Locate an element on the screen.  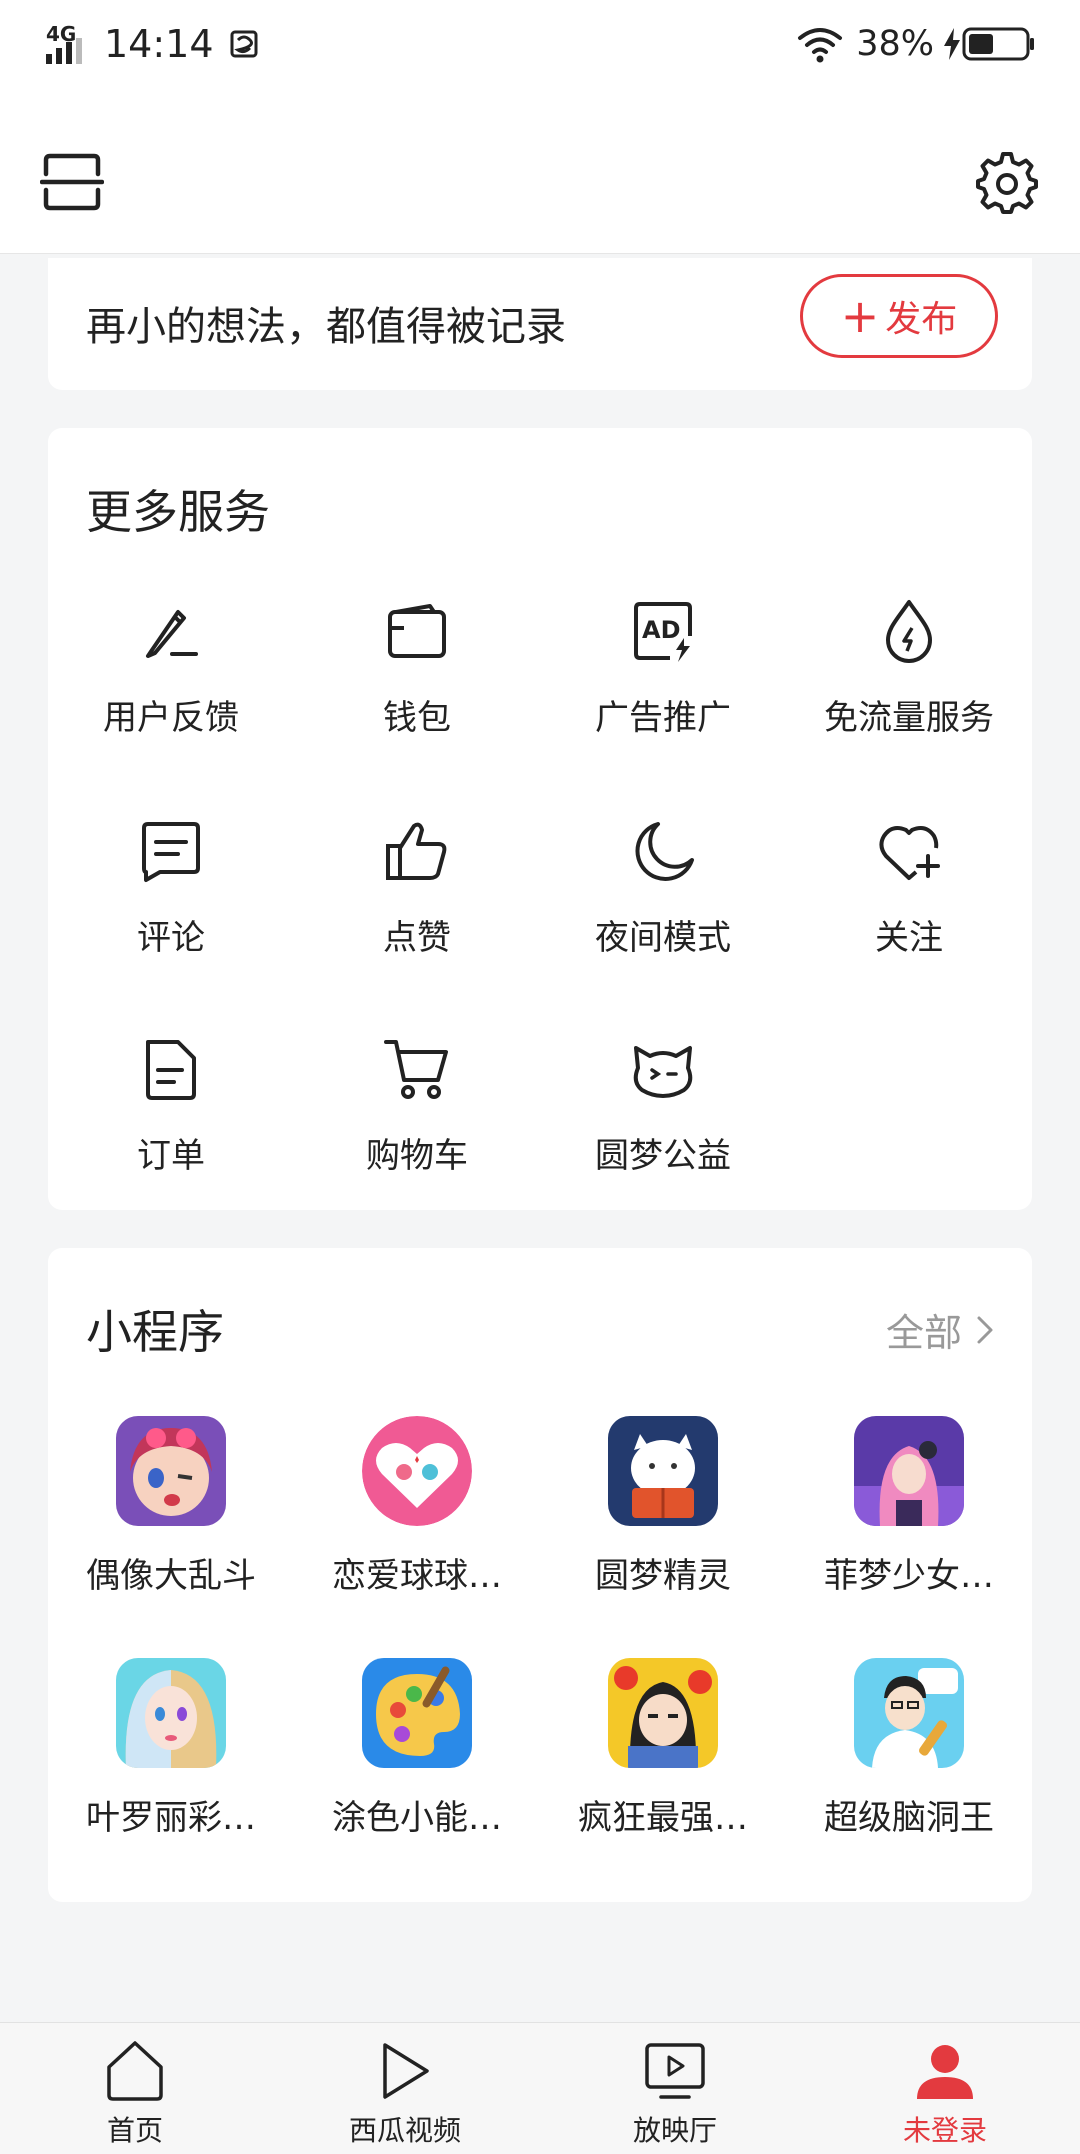
scan-button is located at coordinates (72, 182).